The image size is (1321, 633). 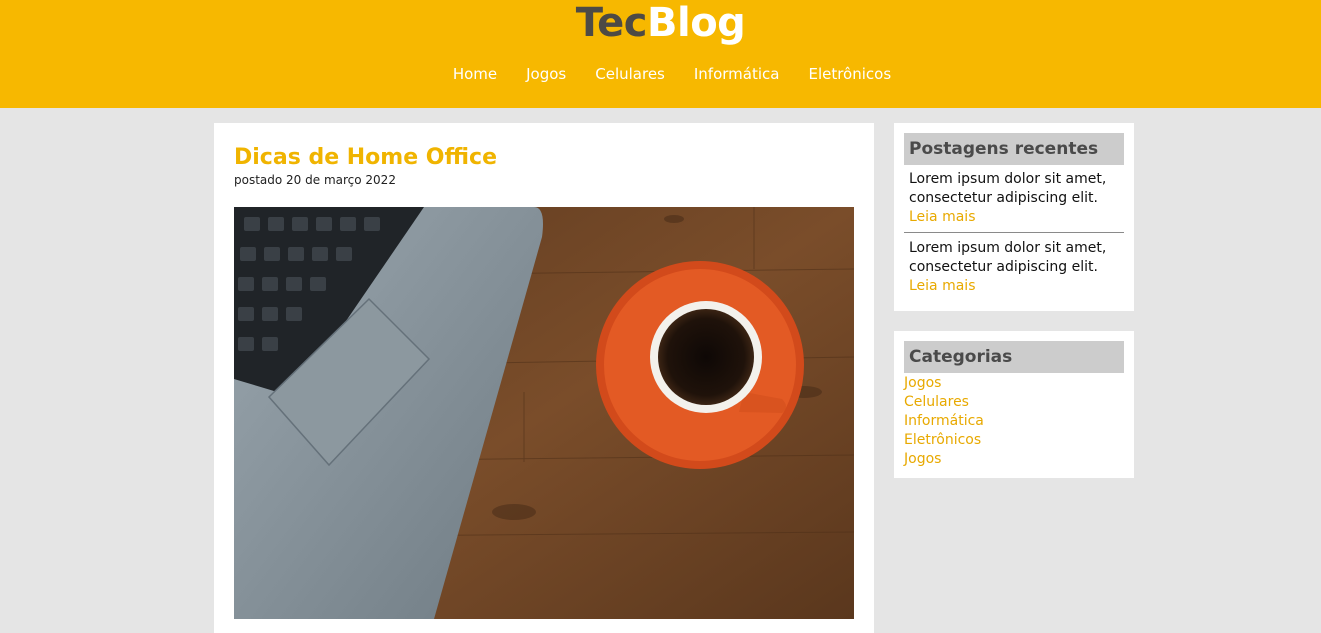 What do you see at coordinates (611, 23) in the screenshot?
I see `logo-tec: Tec` at bounding box center [611, 23].